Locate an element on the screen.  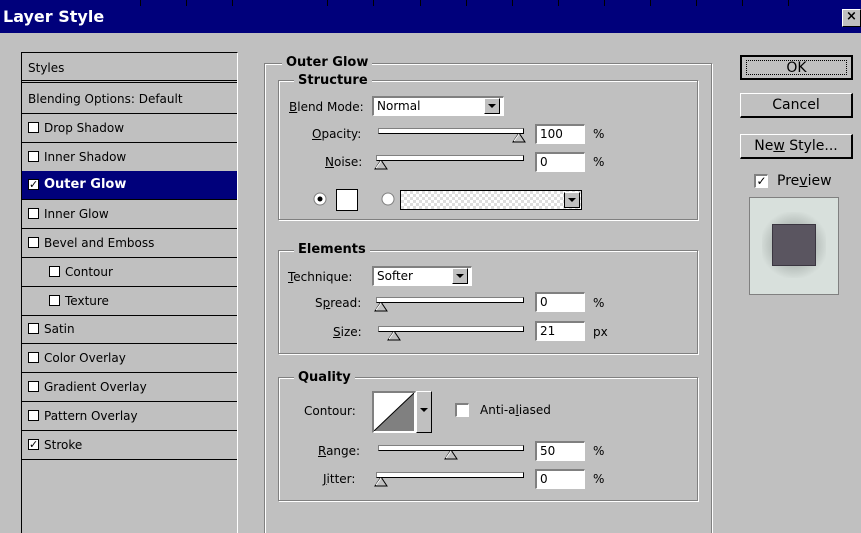
style-item-label: Color Overlay is located at coordinates (85, 358).